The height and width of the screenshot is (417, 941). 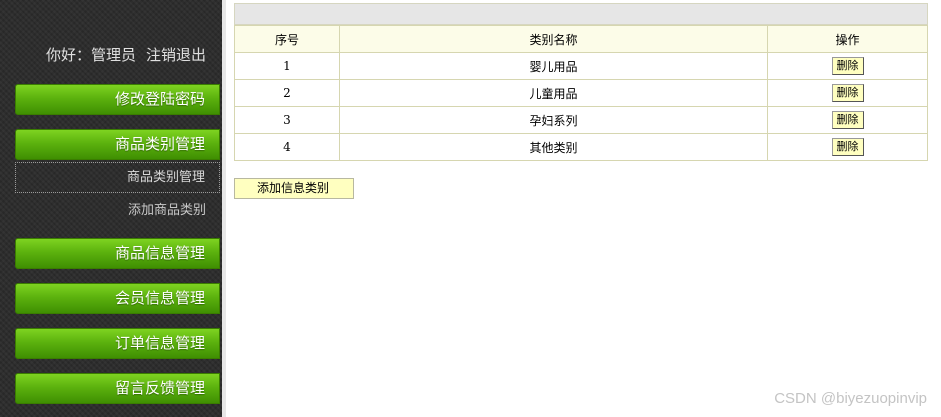 I want to click on row-category-name: 婴儿用品, so click(x=553, y=66).